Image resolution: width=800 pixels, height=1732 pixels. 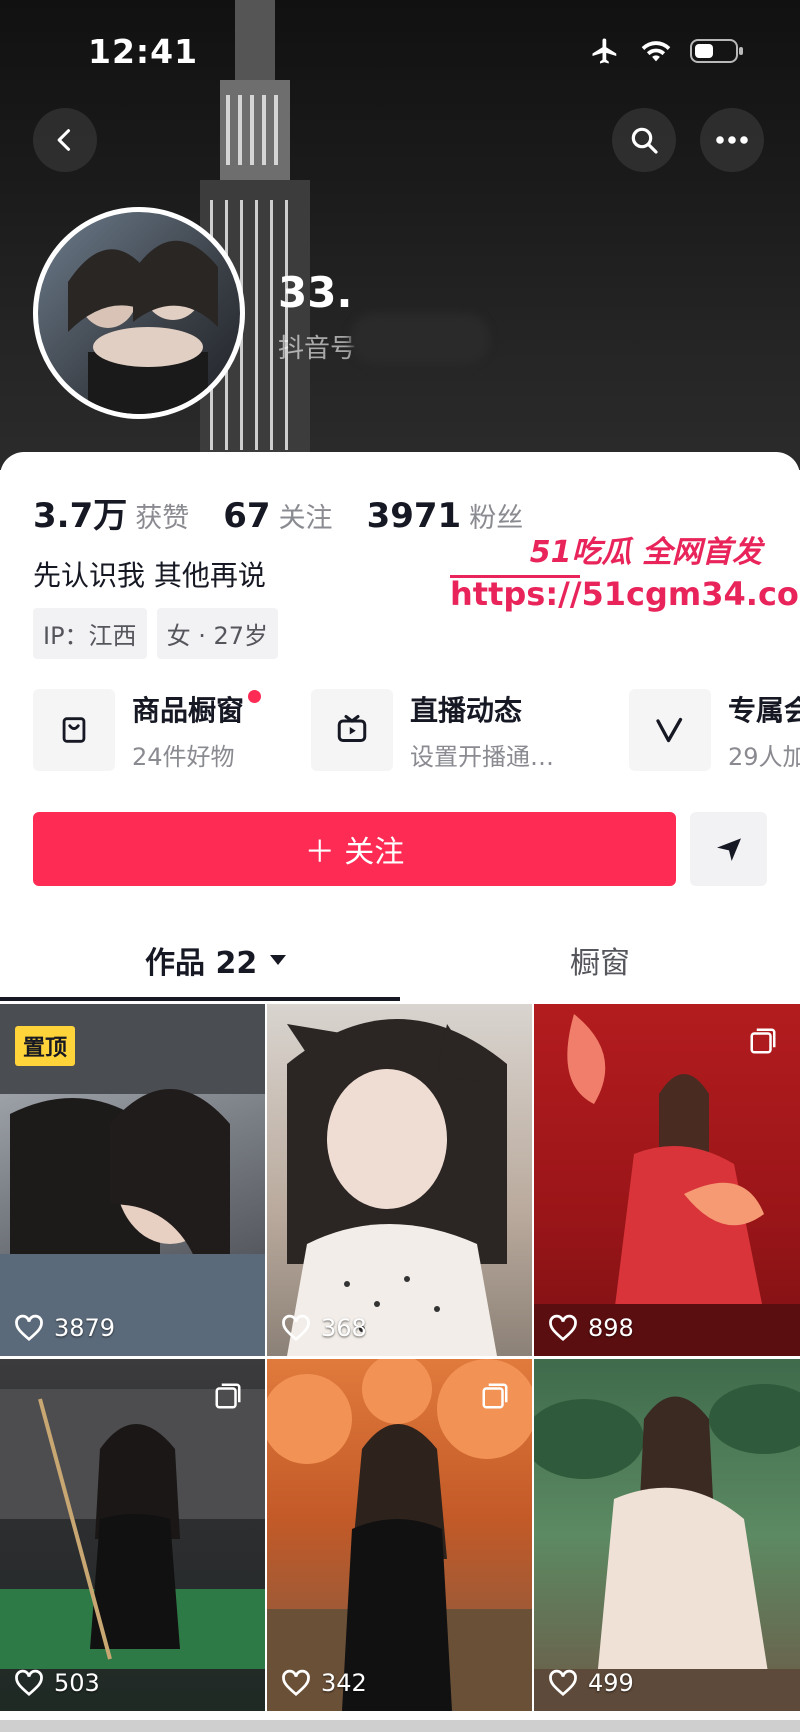 I want to click on search-icon, so click(x=644, y=140).